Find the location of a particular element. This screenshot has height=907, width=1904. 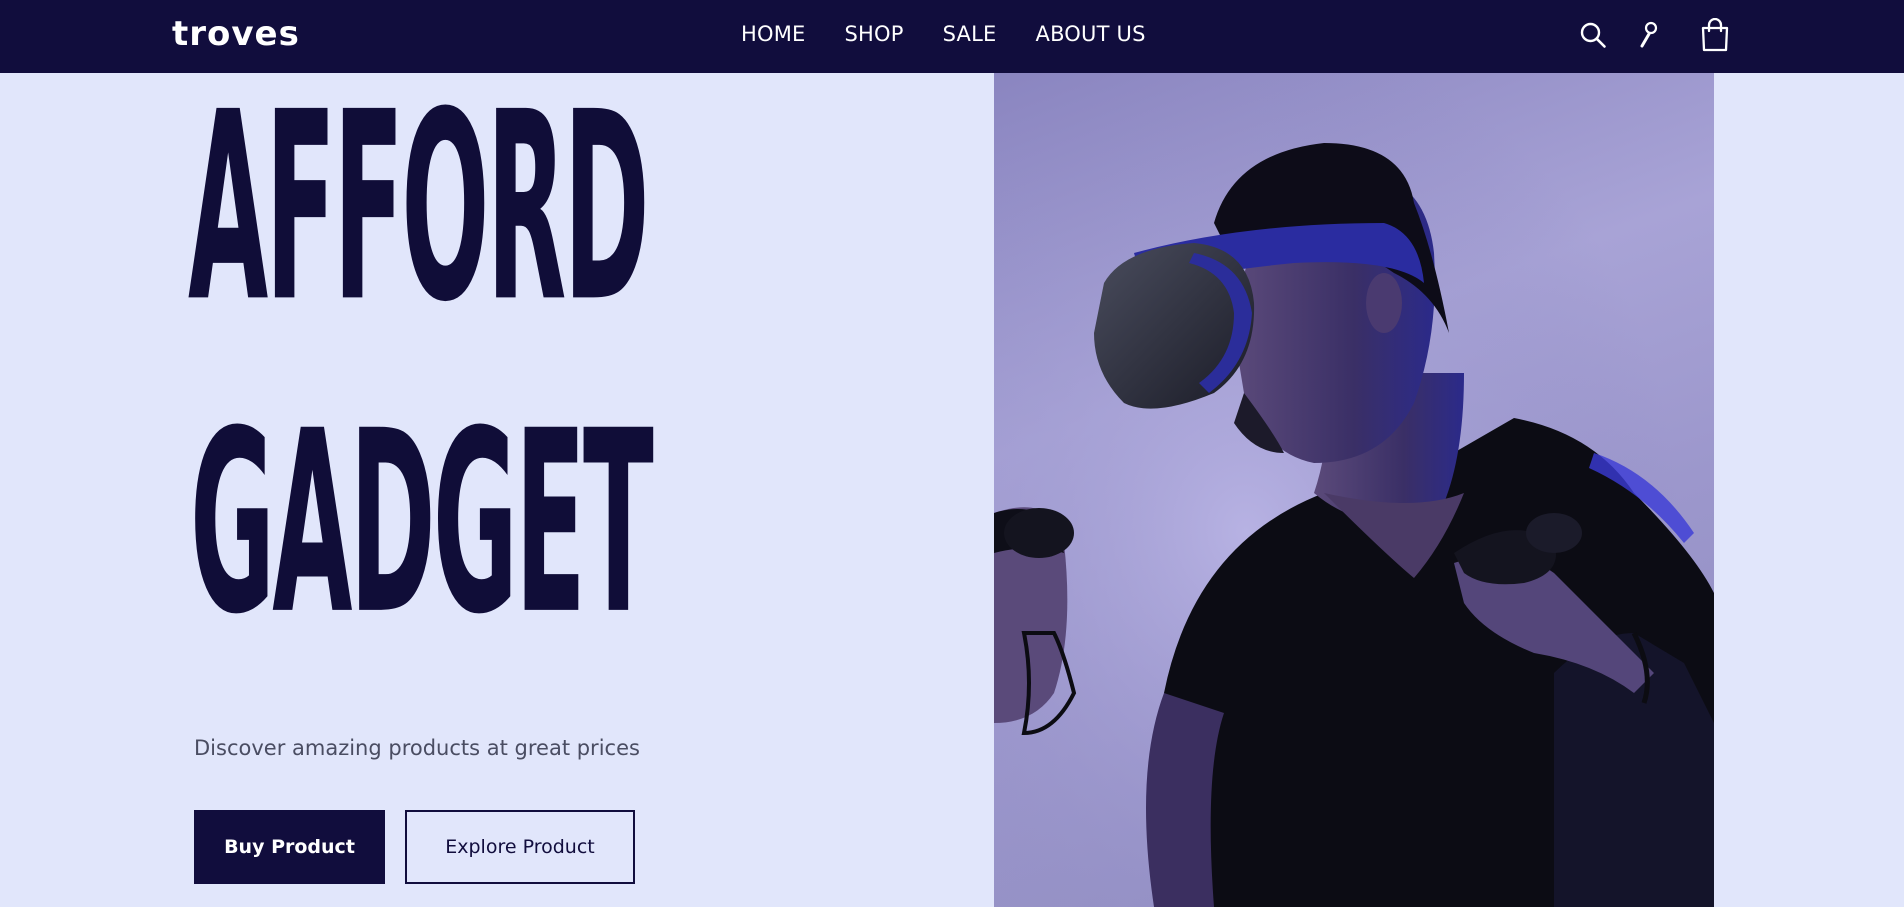

shopping-bag-icon is located at coordinates (1715, 35).